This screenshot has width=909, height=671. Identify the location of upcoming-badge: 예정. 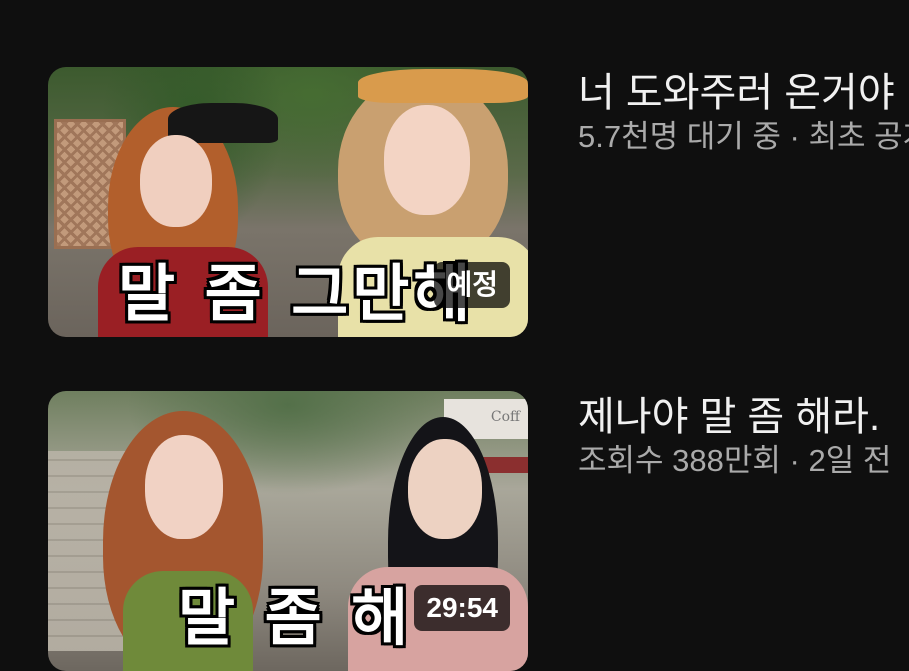
(472, 285).